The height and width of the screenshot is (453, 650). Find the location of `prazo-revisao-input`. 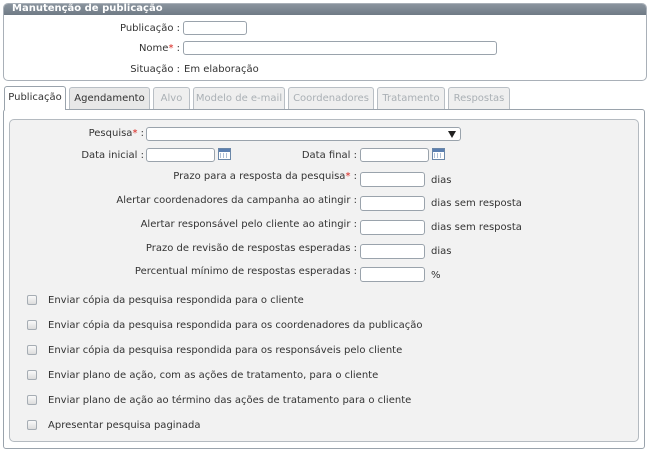

prazo-revisao-input is located at coordinates (392, 251).